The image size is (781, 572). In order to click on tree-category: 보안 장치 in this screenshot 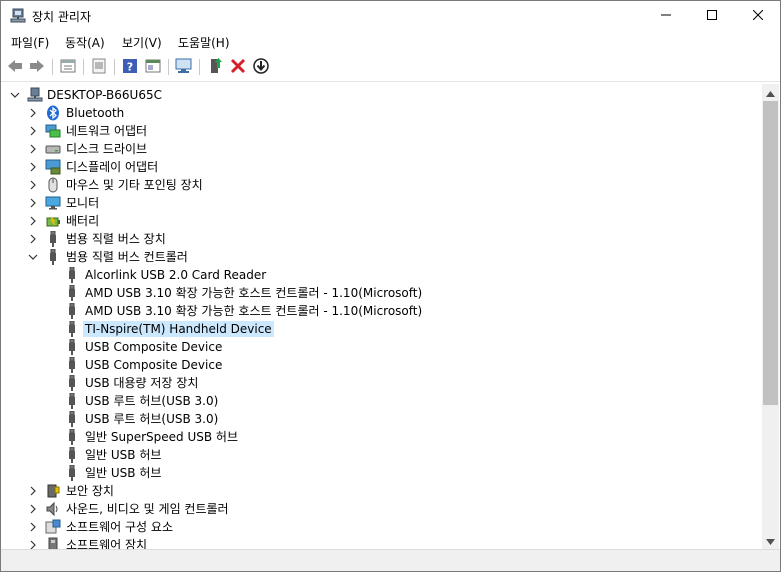, I will do `click(381, 491)`.